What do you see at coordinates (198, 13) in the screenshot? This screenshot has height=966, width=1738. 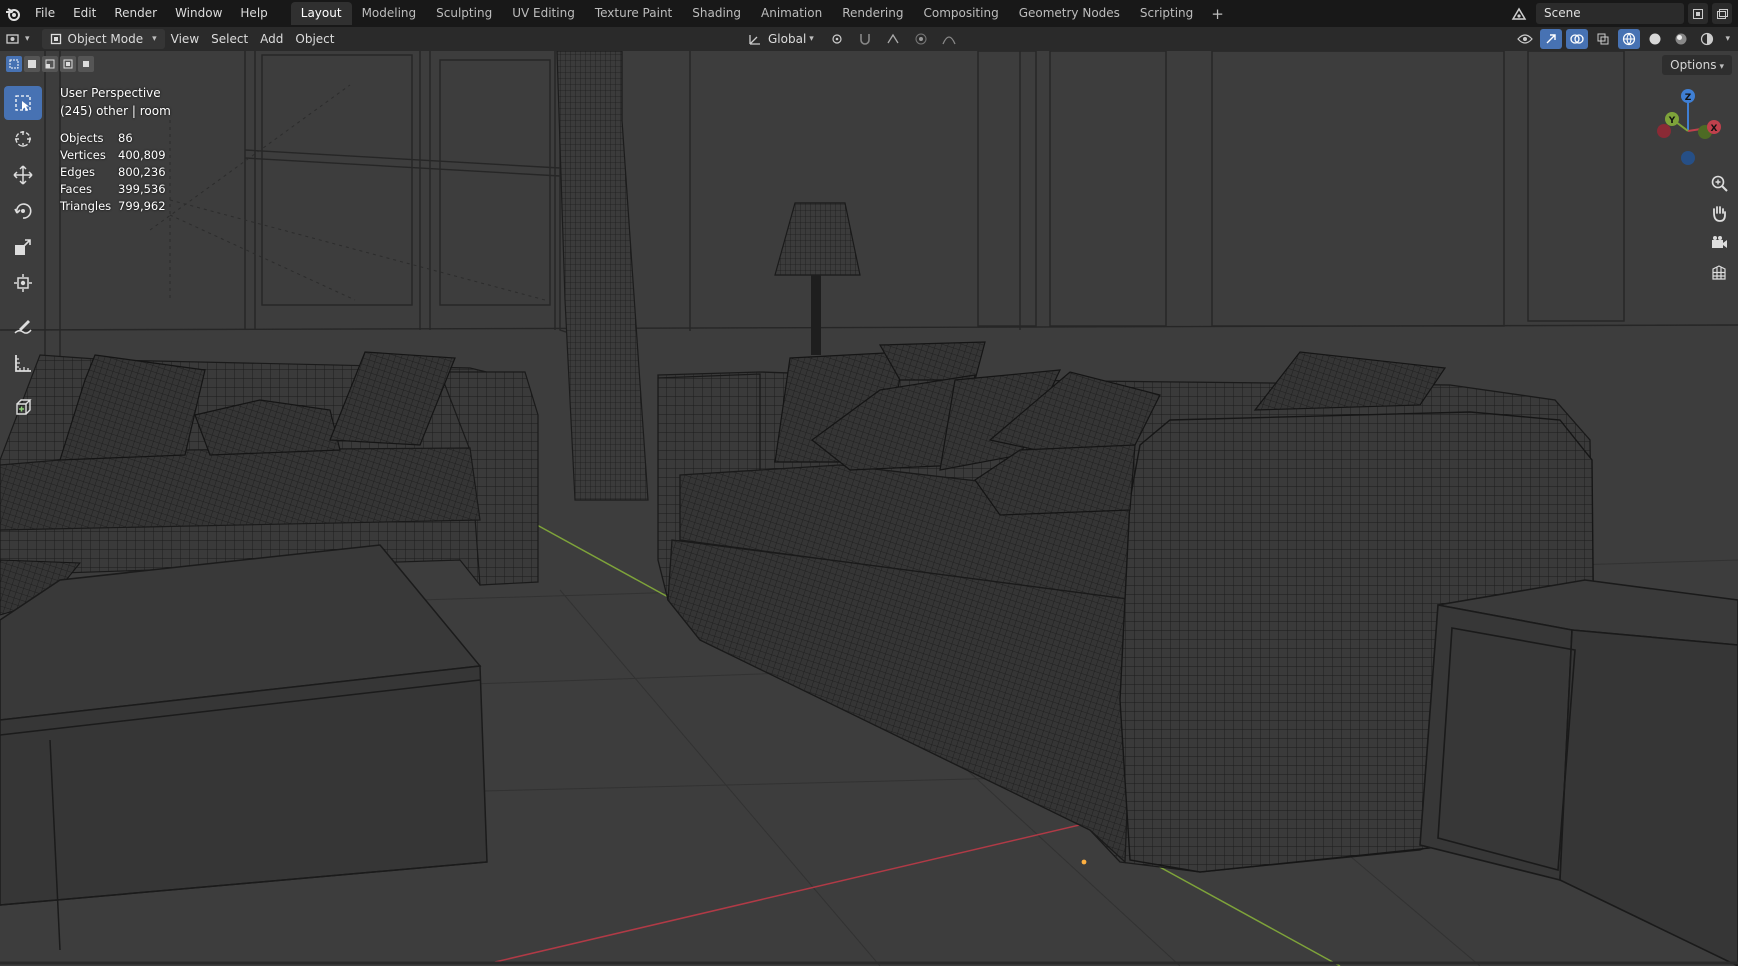 I see `menu-window: Window` at bounding box center [198, 13].